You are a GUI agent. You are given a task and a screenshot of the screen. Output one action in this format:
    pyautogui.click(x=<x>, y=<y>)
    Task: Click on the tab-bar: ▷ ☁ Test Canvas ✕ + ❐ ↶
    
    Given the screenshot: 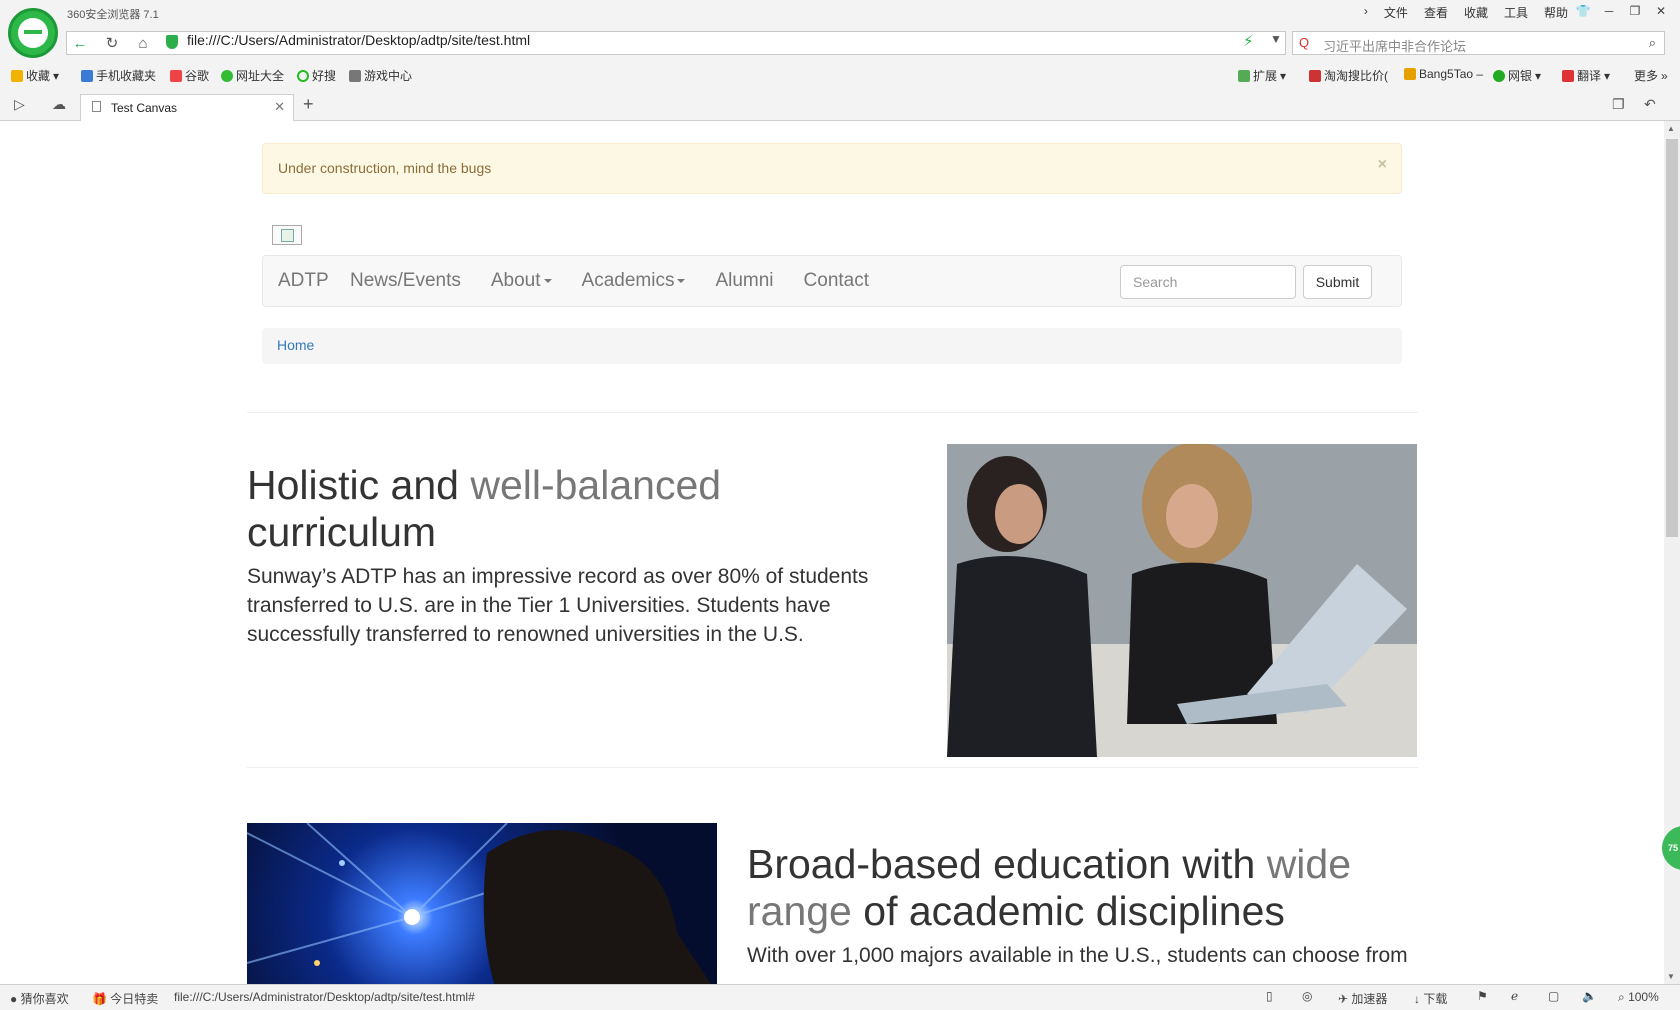 What is the action you would take?
    pyautogui.click(x=840, y=105)
    